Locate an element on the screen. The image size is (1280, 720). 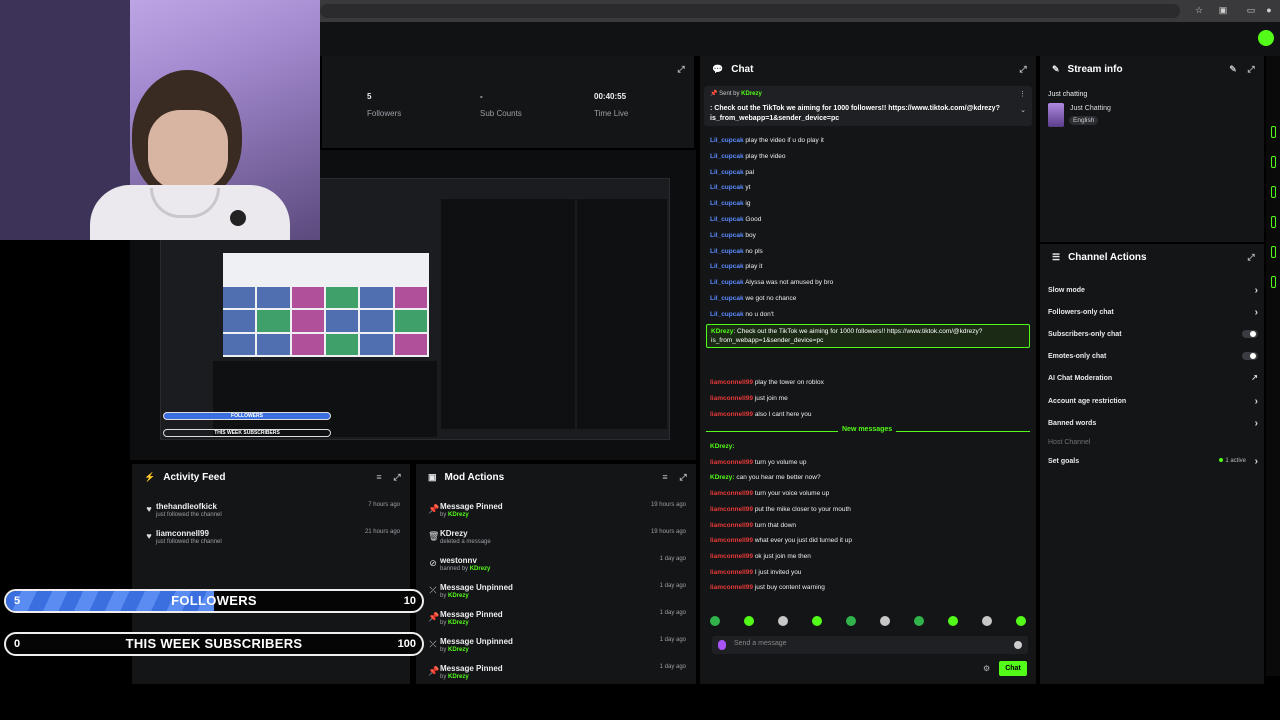
emoji-icon is located at coordinates (1018, 645).